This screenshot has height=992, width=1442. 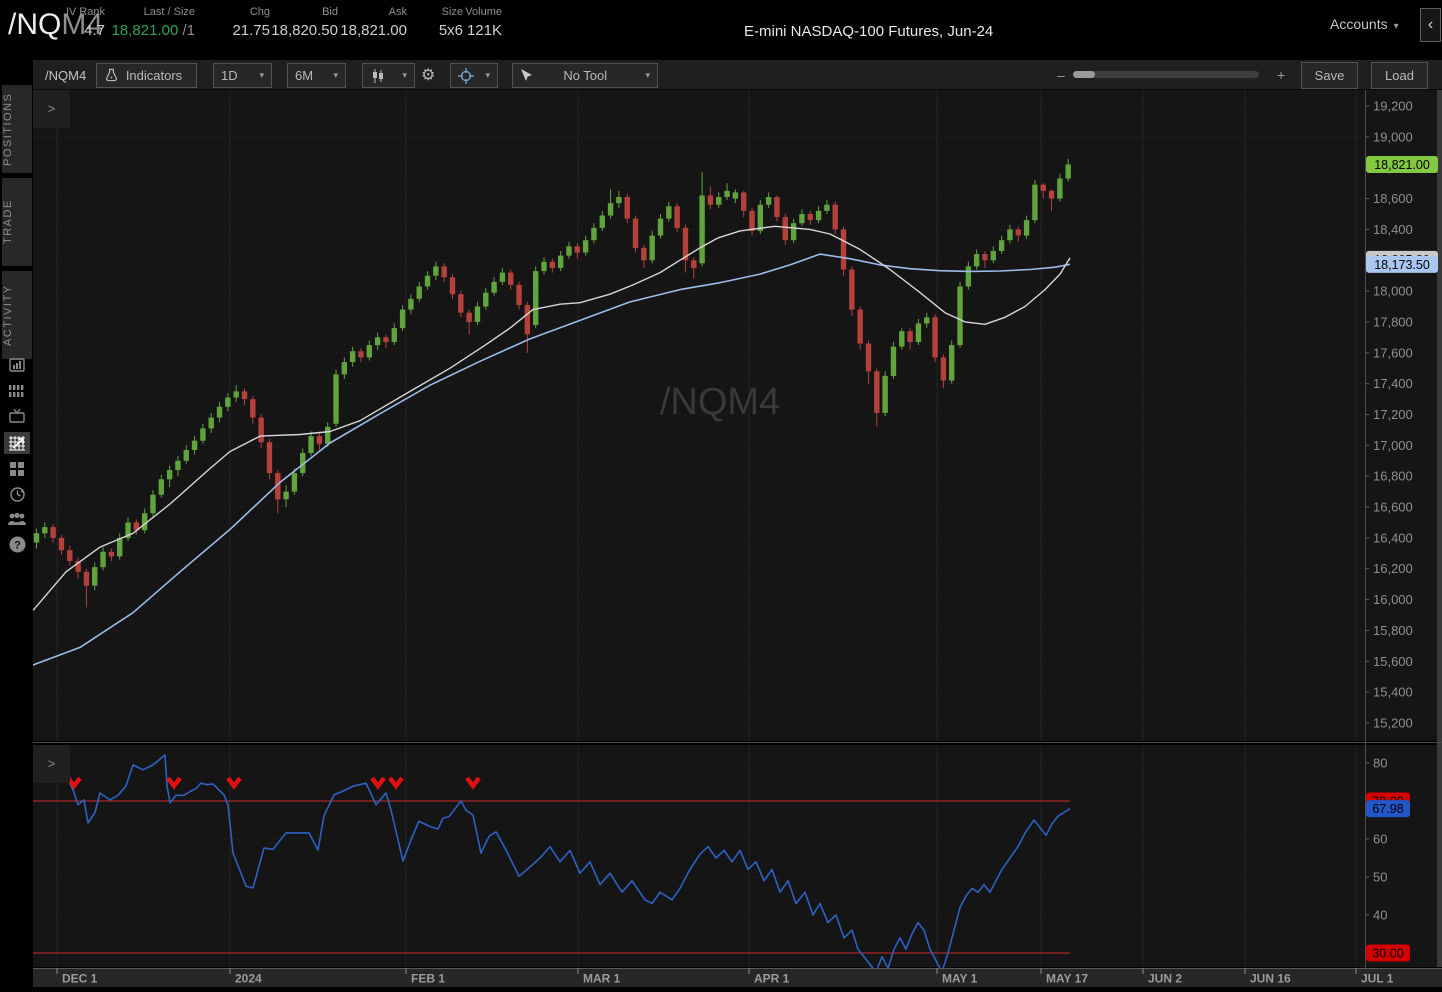 What do you see at coordinates (1165, 979) in the screenshot?
I see `svg-text: JUN 2` at bounding box center [1165, 979].